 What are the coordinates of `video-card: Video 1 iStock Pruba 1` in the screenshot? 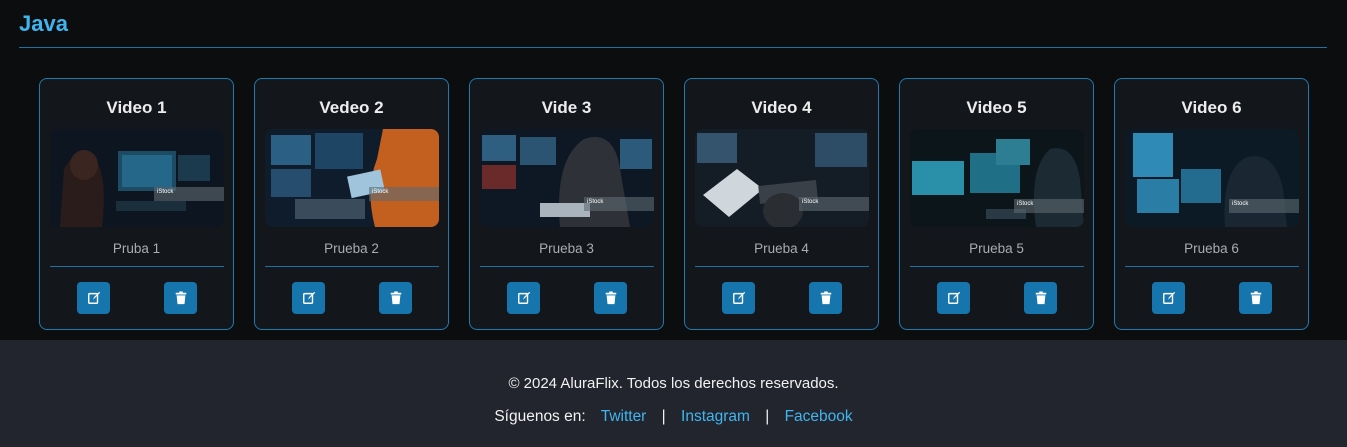 It's located at (136, 204).